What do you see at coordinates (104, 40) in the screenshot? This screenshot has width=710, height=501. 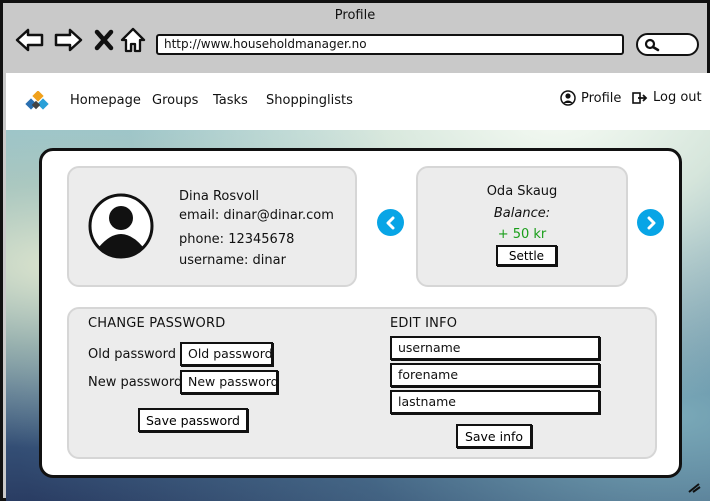 I see `close-icon` at bounding box center [104, 40].